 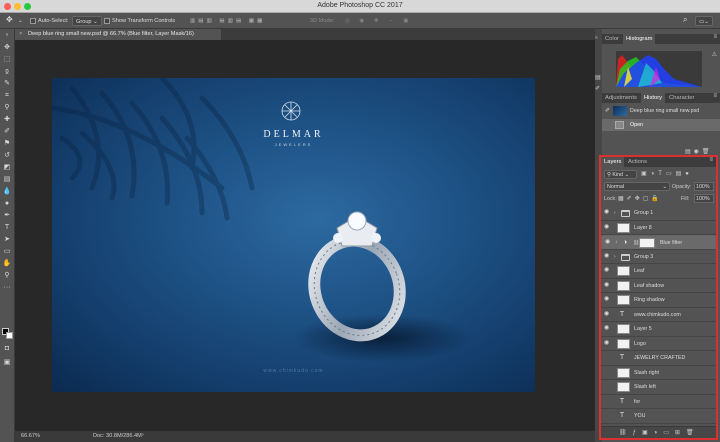 I want to click on zoom-tool-icon: ⚲, so click(x=7, y=275).